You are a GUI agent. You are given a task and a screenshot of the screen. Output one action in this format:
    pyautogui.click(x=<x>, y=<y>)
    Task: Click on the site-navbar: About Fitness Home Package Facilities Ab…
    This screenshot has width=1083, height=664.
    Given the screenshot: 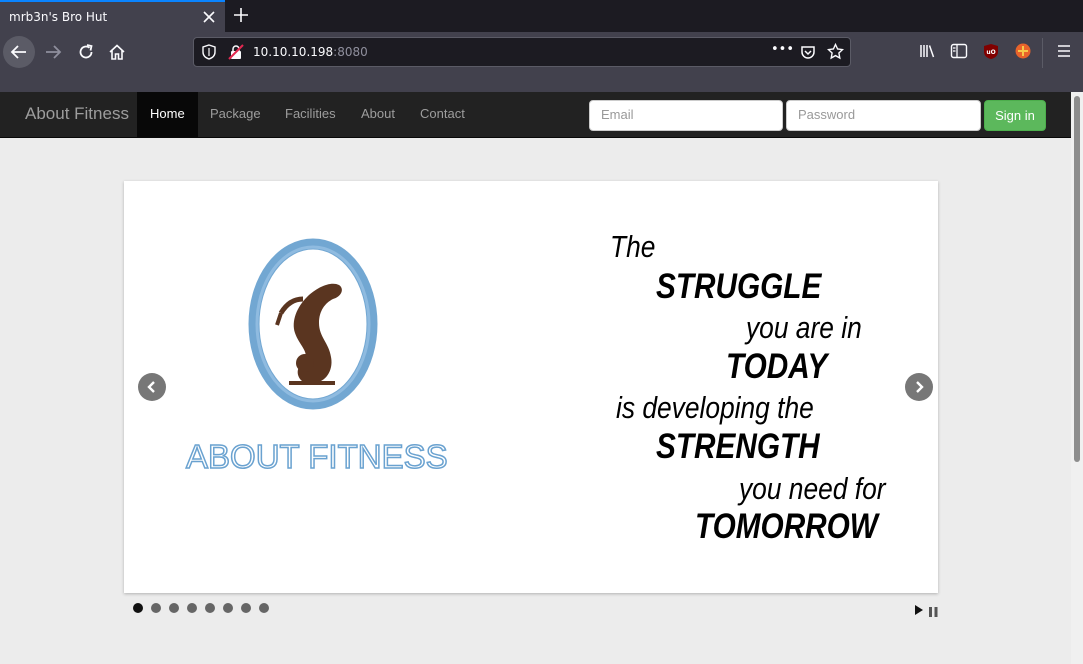 What is the action you would take?
    pyautogui.click(x=535, y=115)
    